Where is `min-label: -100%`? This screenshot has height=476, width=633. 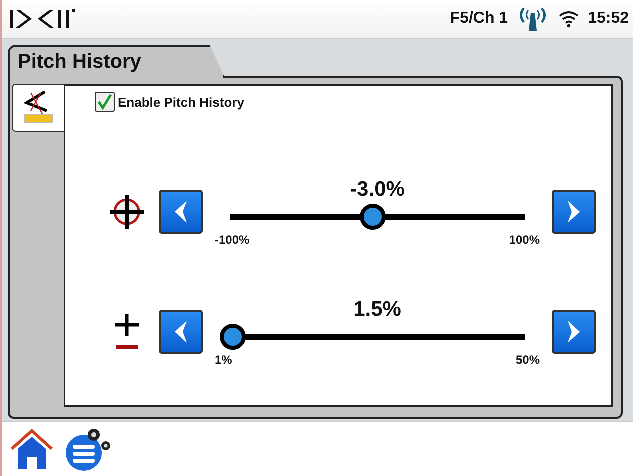 min-label: -100% is located at coordinates (232, 239).